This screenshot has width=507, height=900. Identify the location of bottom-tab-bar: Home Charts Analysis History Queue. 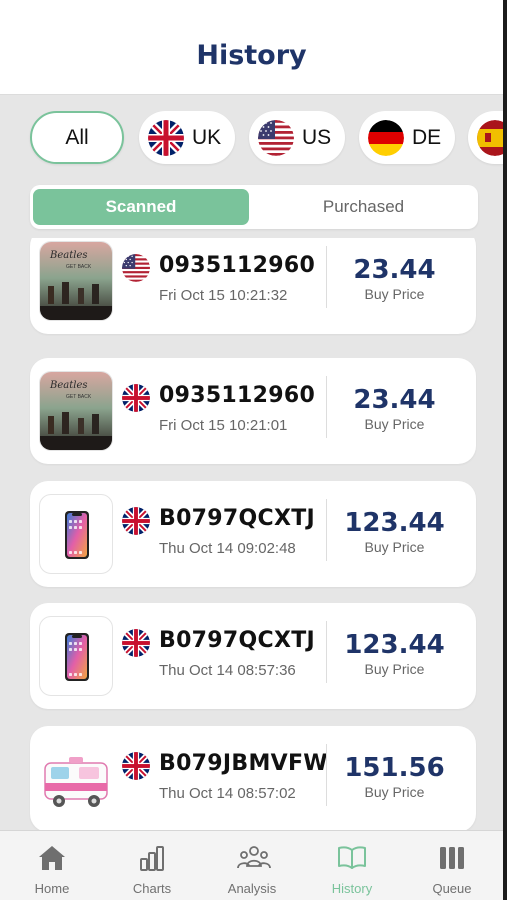
(251, 865).